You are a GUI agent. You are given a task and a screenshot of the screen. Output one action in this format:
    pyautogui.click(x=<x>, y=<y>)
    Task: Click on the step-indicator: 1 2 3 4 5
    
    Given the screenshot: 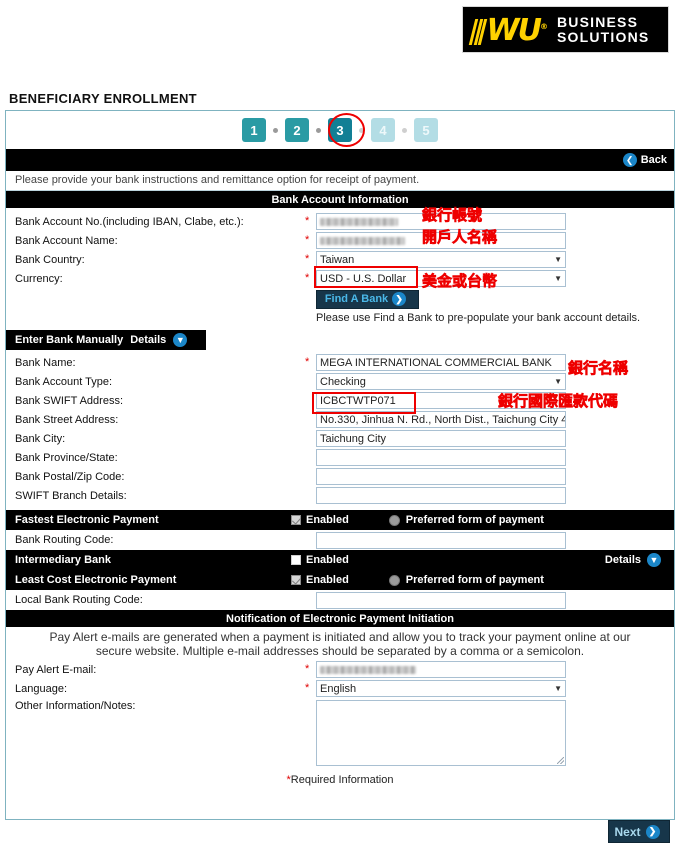 What is the action you would take?
    pyautogui.click(x=340, y=130)
    